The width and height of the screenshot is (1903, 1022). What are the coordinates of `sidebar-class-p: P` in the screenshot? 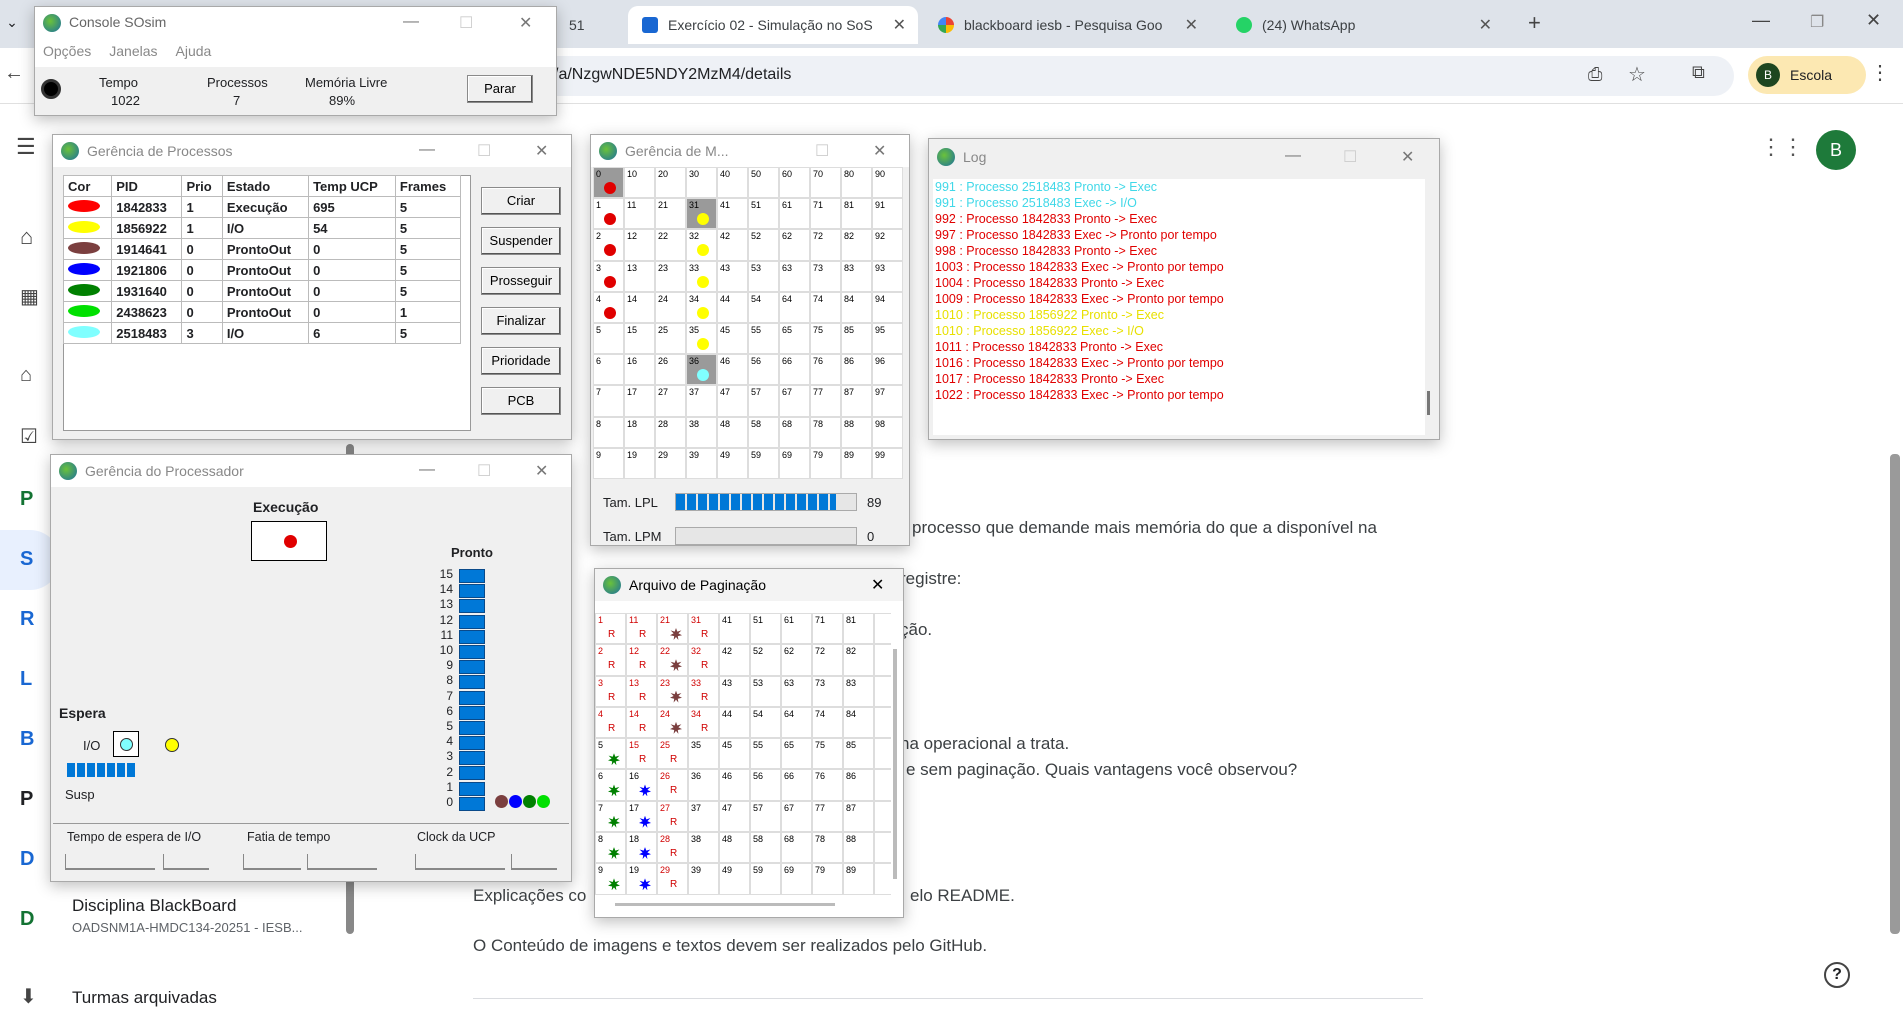 It's located at (26, 499).